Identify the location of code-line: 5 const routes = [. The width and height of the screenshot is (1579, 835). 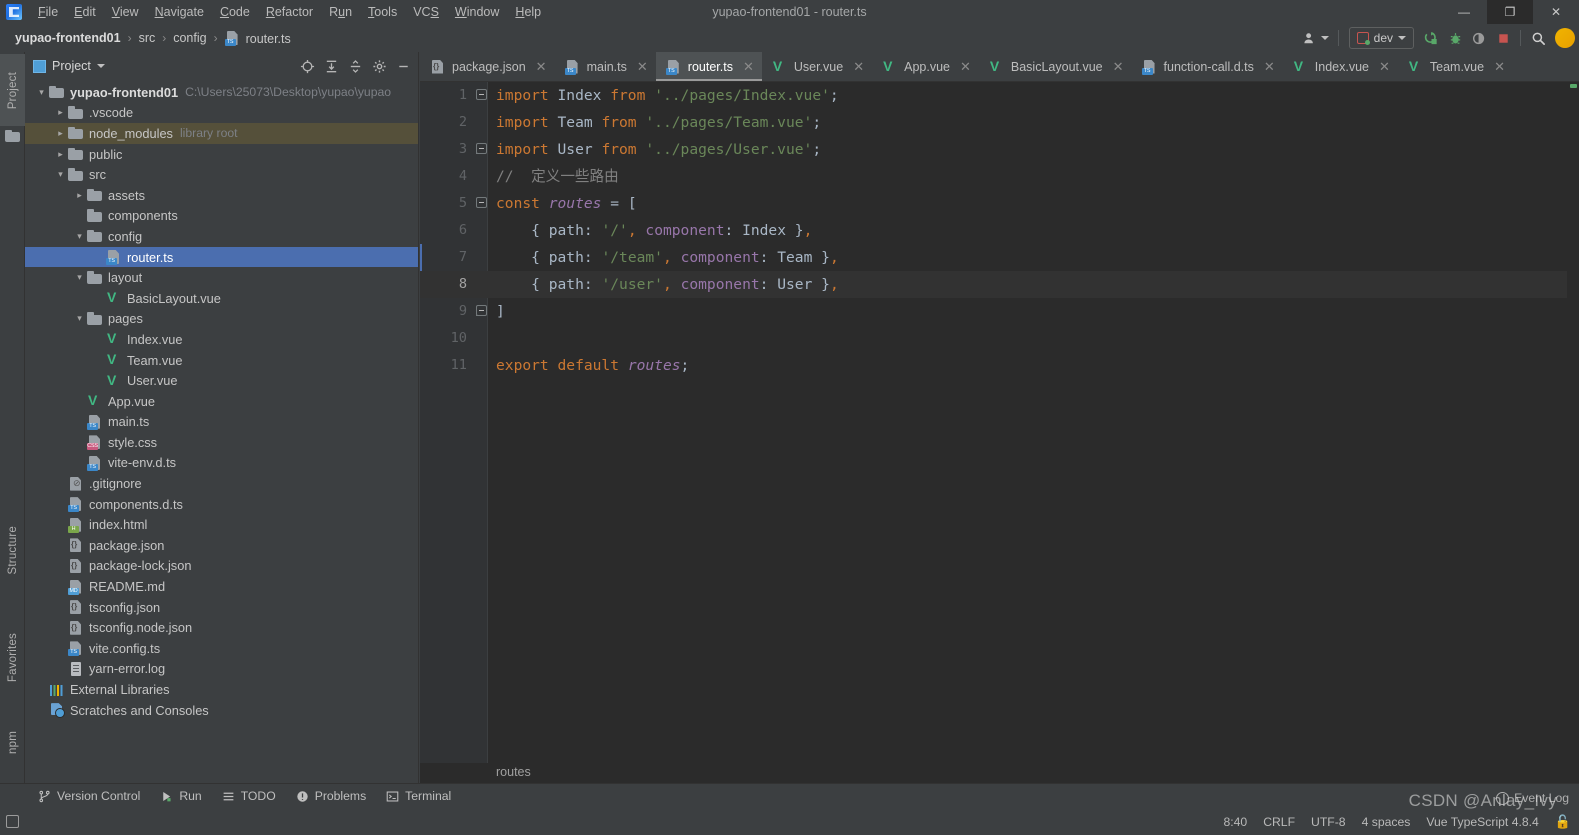
(999, 203).